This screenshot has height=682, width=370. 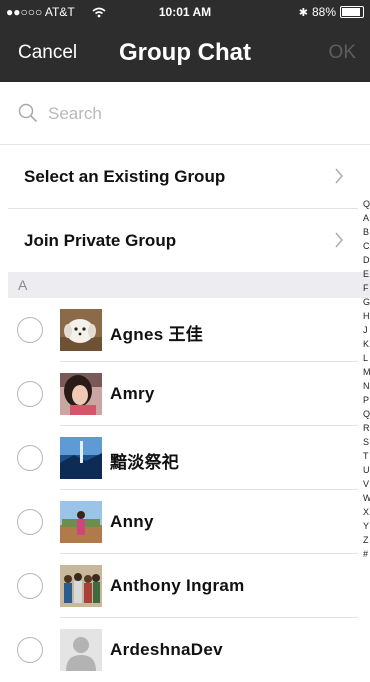 I want to click on index-letter: Y, so click(x=366, y=526).